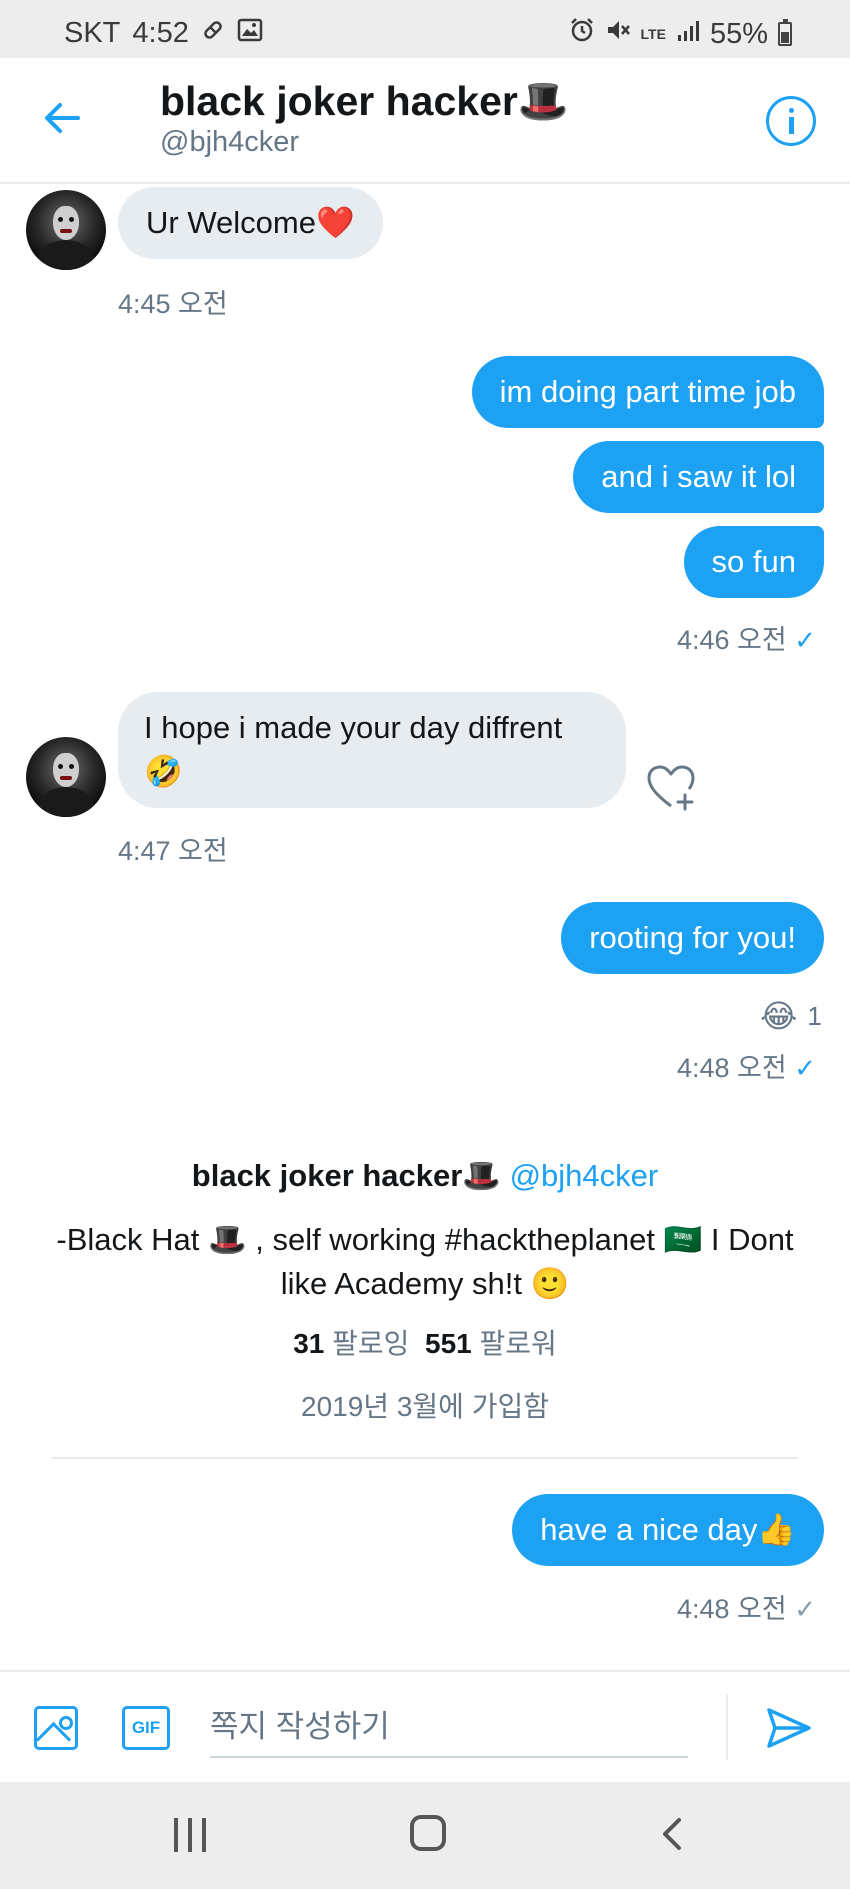 The width and height of the screenshot is (850, 1889). I want to click on back-arrow-icon, so click(62, 118).